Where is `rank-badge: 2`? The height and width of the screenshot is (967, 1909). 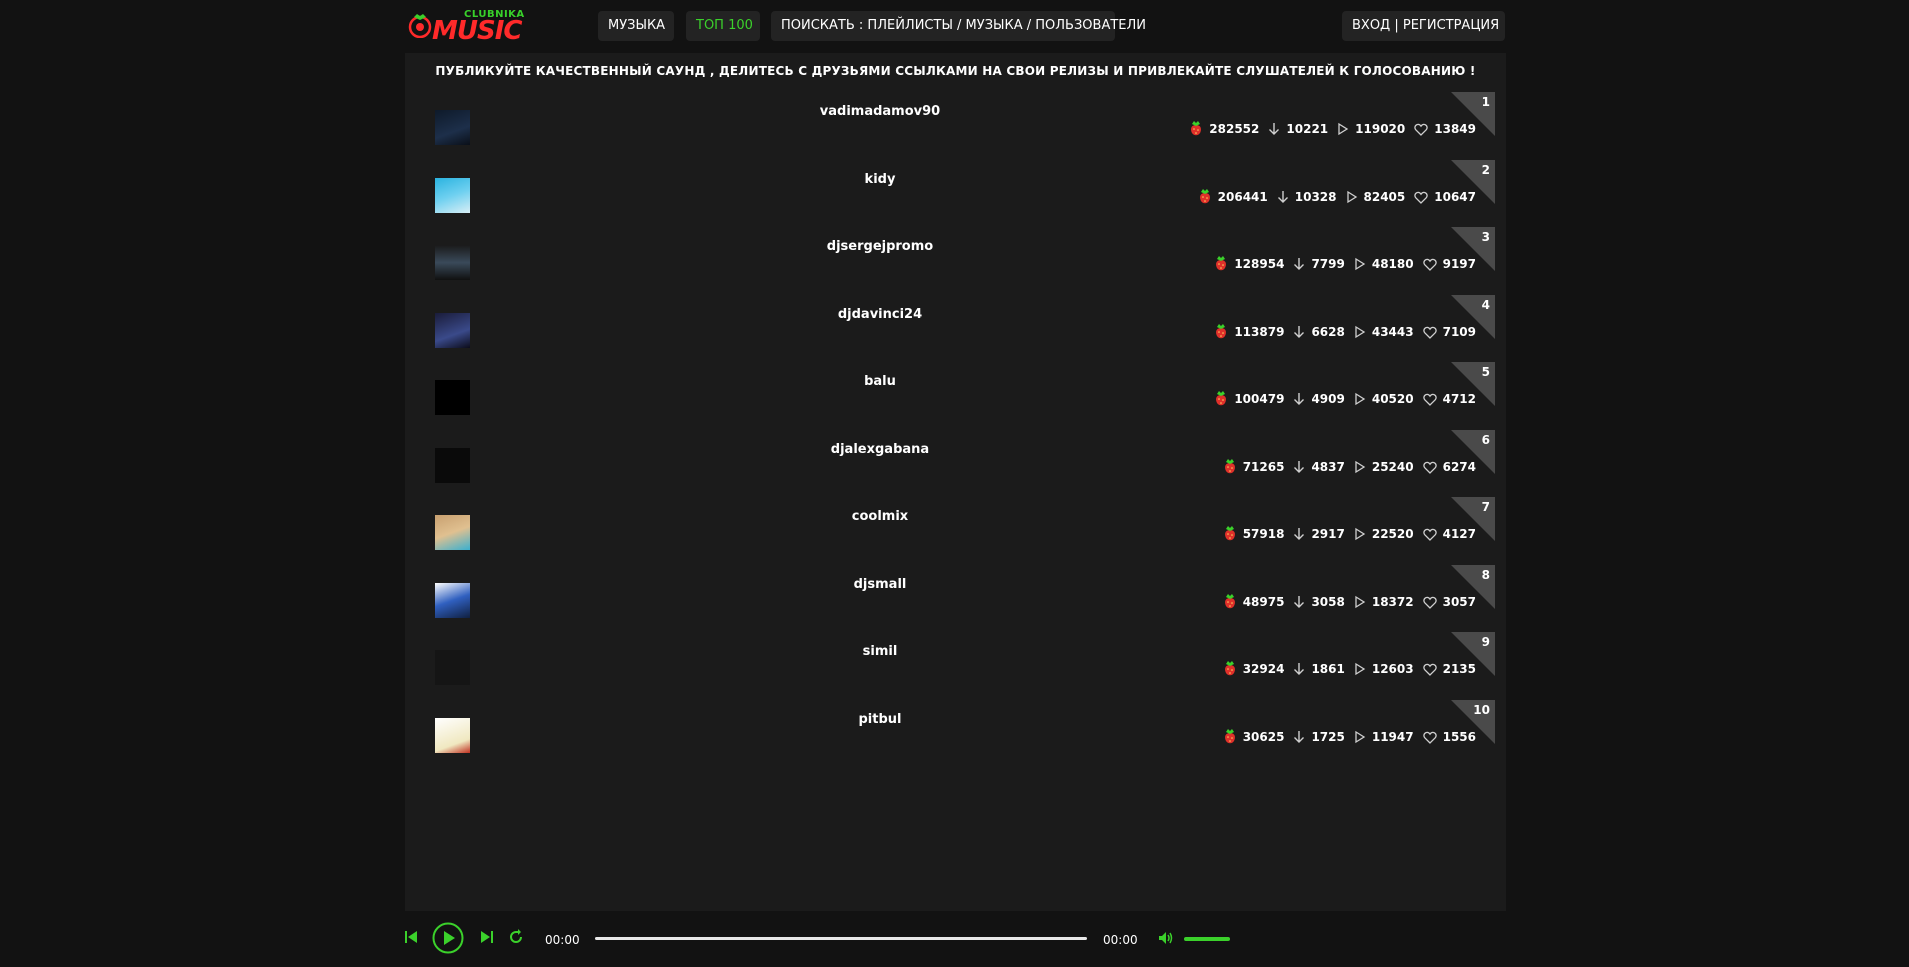 rank-badge: 2 is located at coordinates (1473, 182).